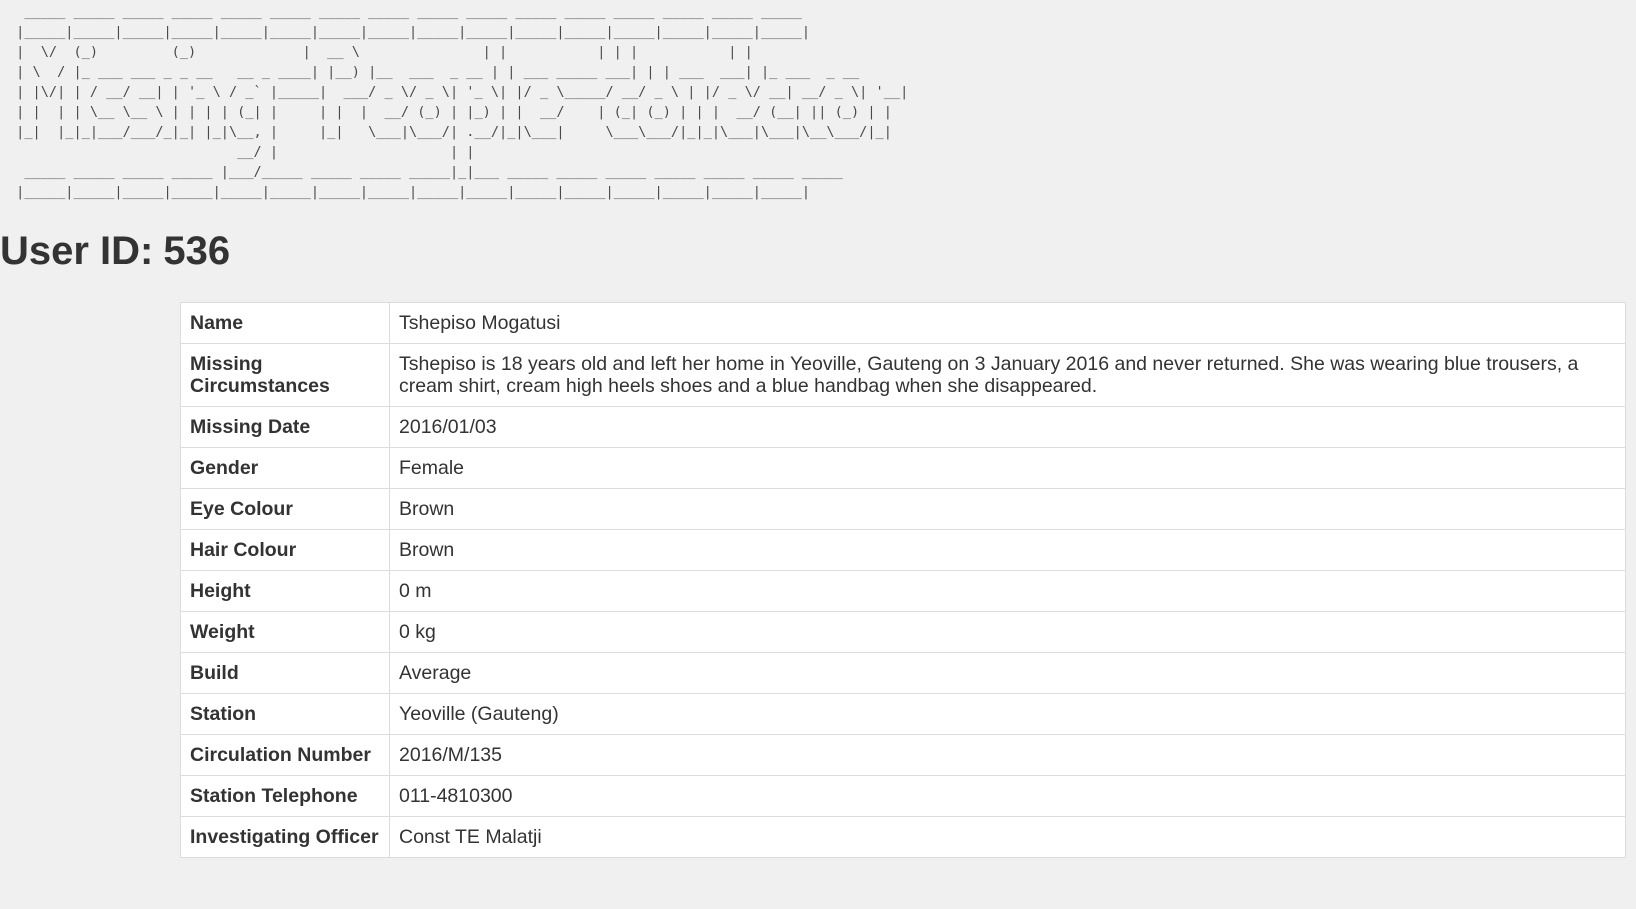 The height and width of the screenshot is (909, 1636). Describe the element at coordinates (285, 714) in the screenshot. I see `row-label: Station` at that location.